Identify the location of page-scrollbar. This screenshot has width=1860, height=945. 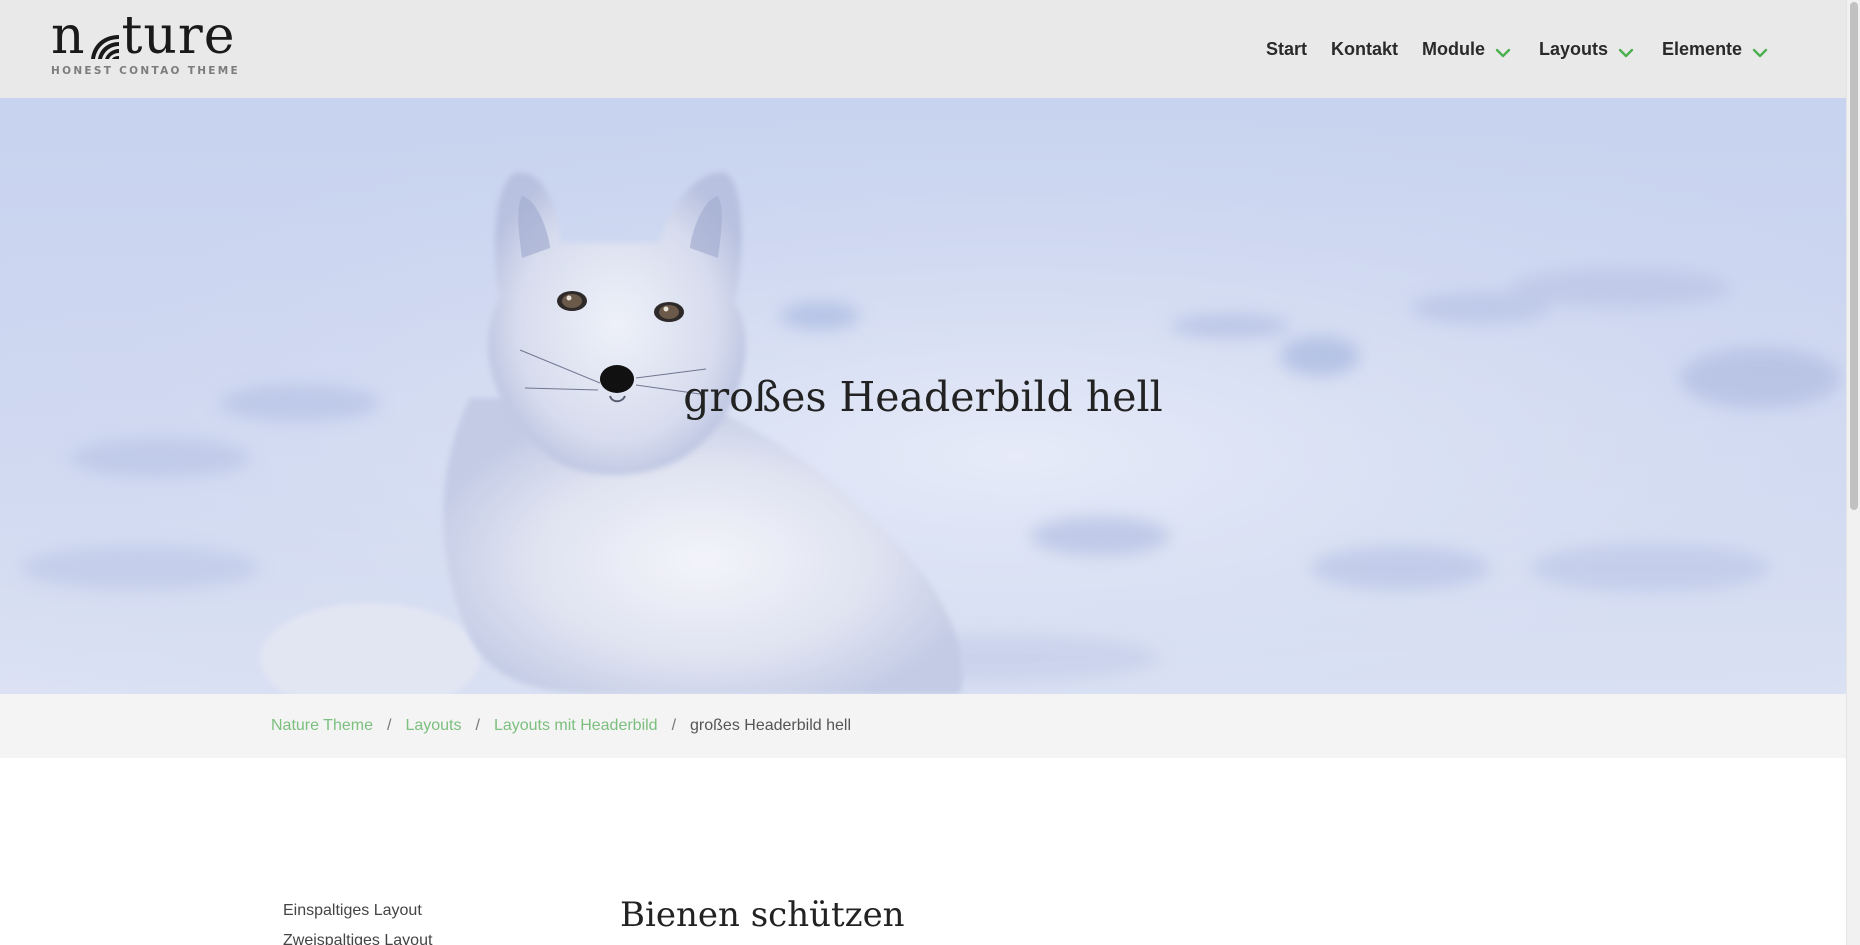
(1853, 472).